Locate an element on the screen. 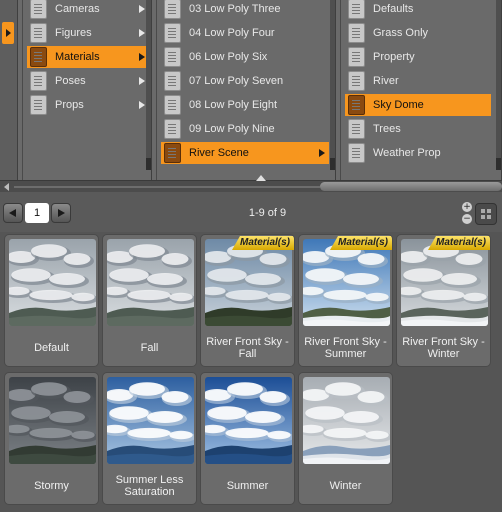  zoom-out-icon: − is located at coordinates (467, 219).